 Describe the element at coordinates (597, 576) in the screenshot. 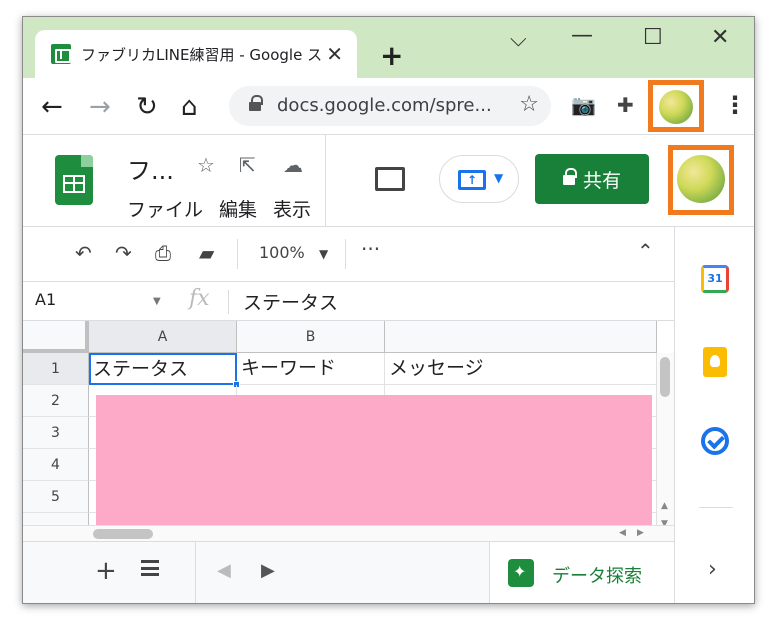

I see `explore-label: データ探索` at that location.